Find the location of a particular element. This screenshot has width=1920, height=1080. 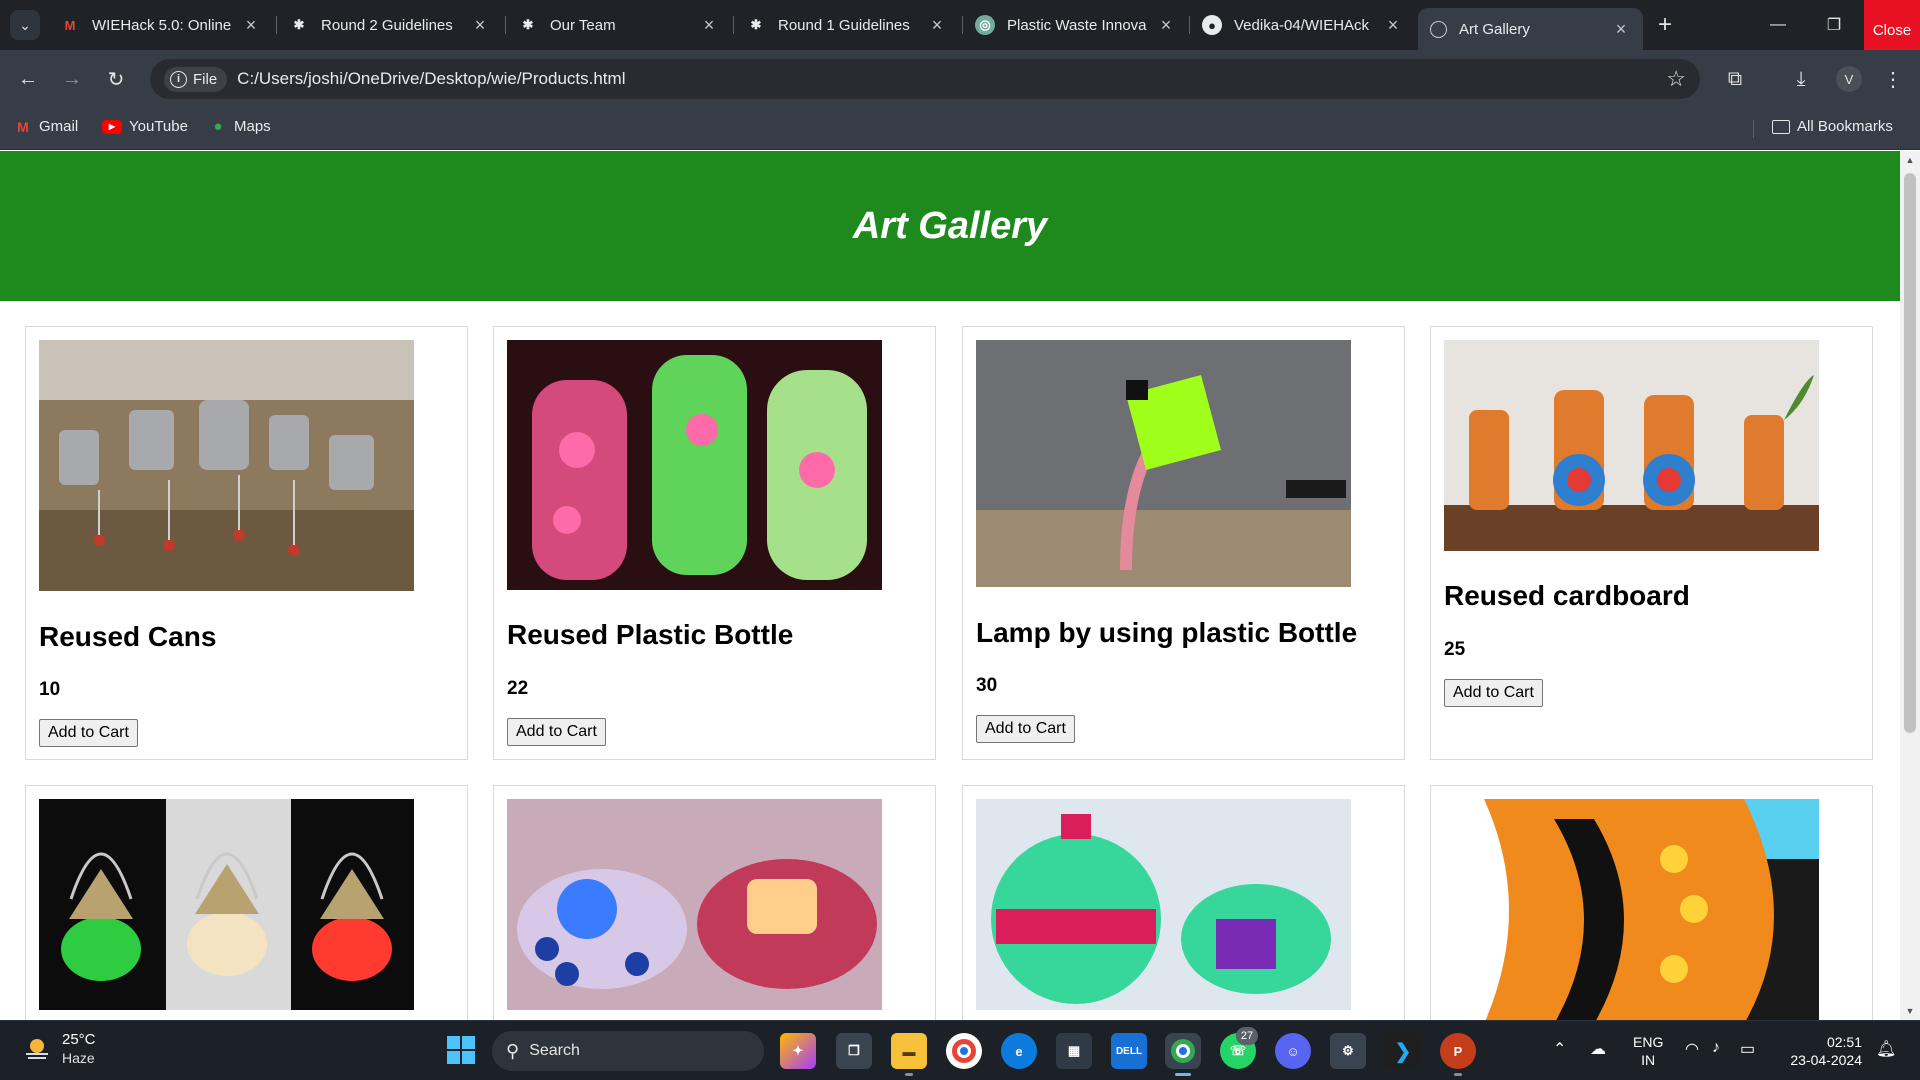

language-indicator: ENG IN is located at coordinates (1648, 1051).